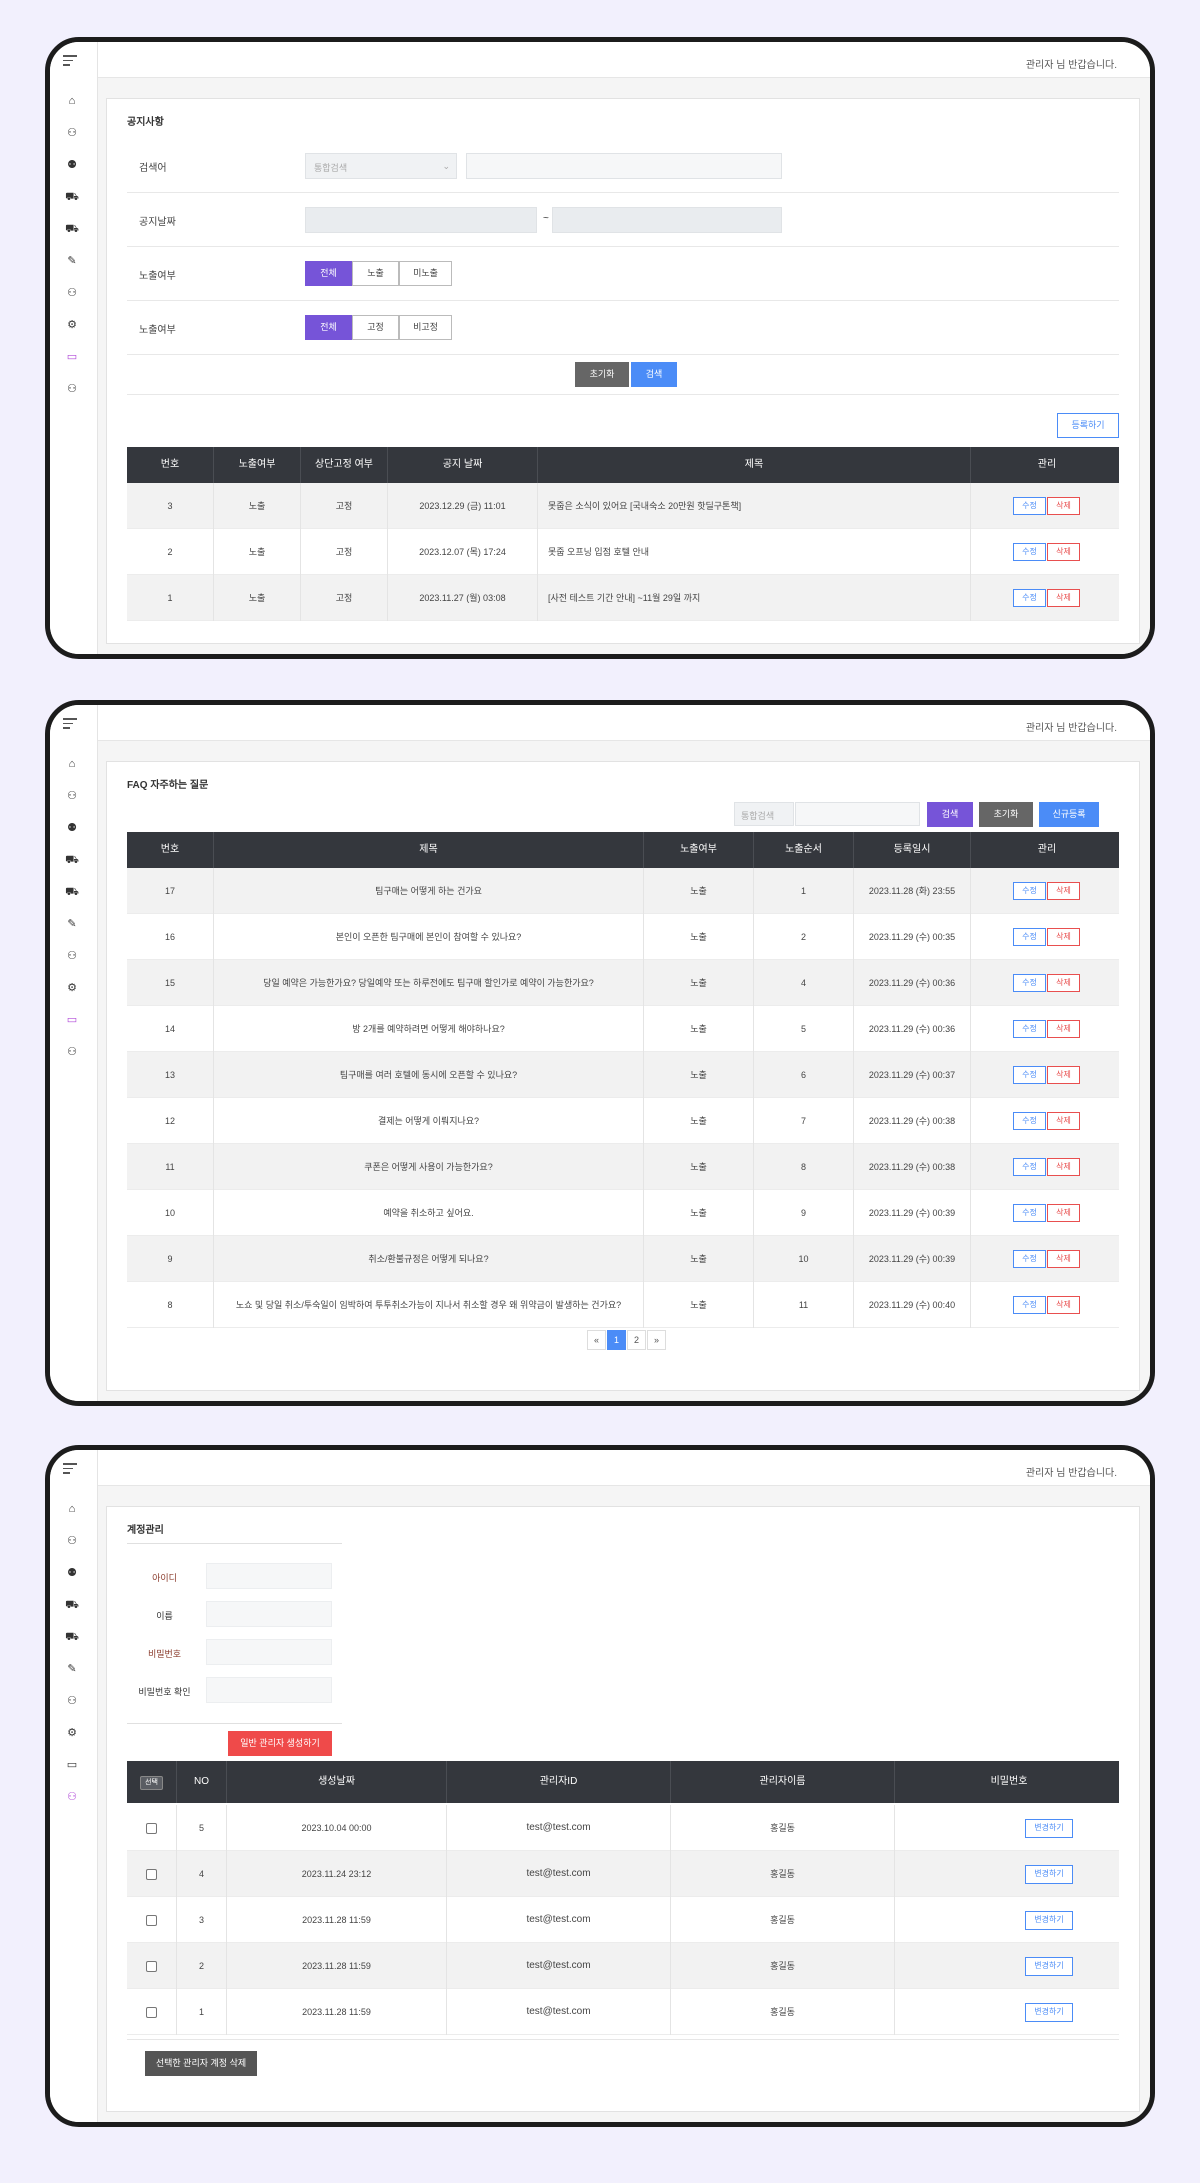 The height and width of the screenshot is (2183, 1200). Describe the element at coordinates (425, 327) in the screenshot. I see `fixed-off-toggle: 비고정` at that location.